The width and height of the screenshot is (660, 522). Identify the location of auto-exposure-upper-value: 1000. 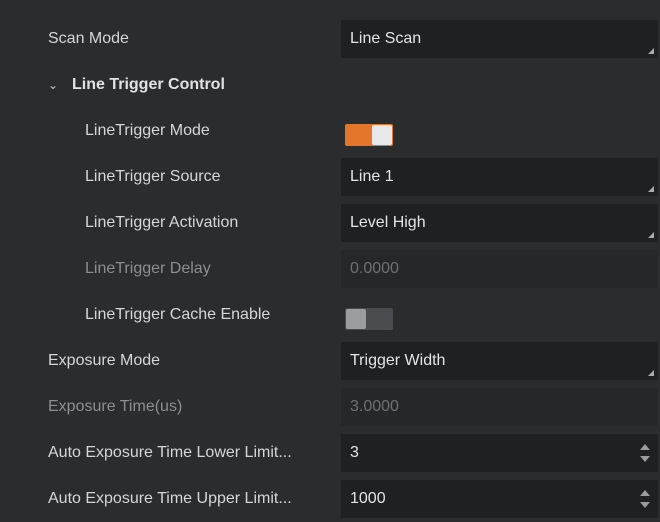
(368, 498).